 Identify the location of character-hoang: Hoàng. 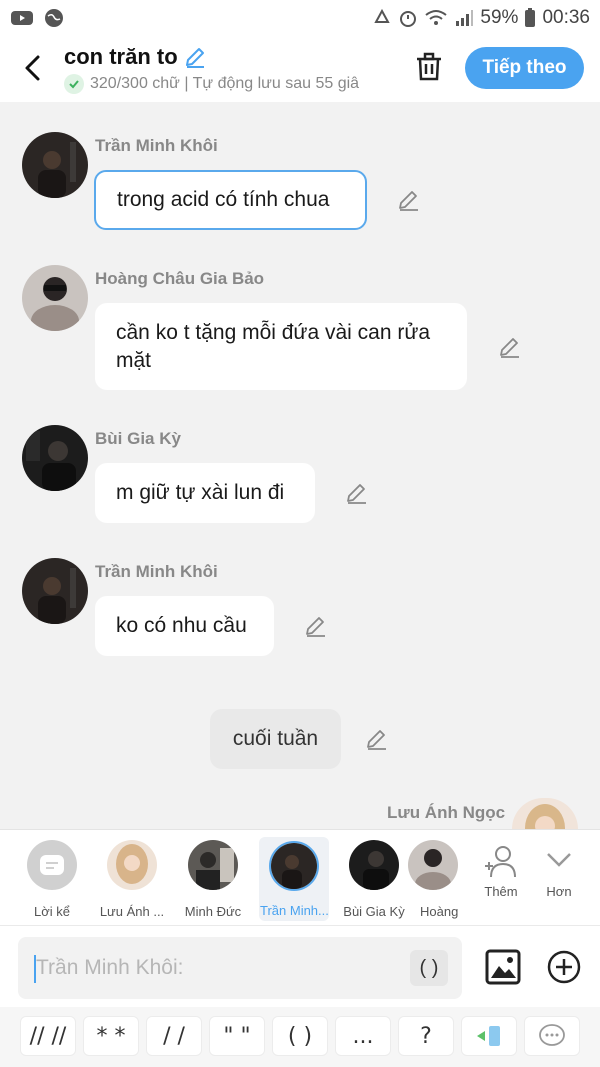
(433, 876).